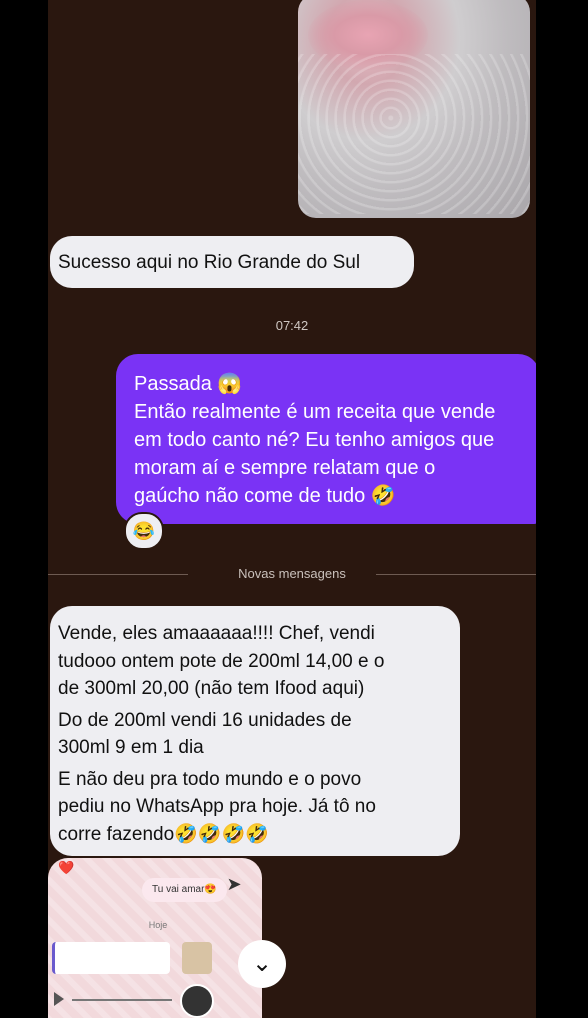  I want to click on message-line: de 300ml 20,00 (não tem Ifood aqui), so click(211, 688).